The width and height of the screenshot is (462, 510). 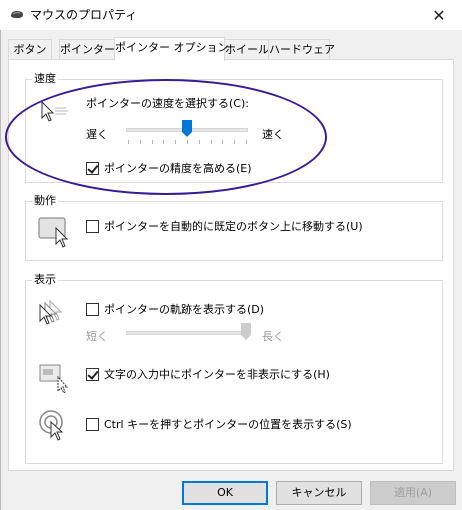 What do you see at coordinates (51, 312) in the screenshot?
I see `pointer-trails-icon` at bounding box center [51, 312].